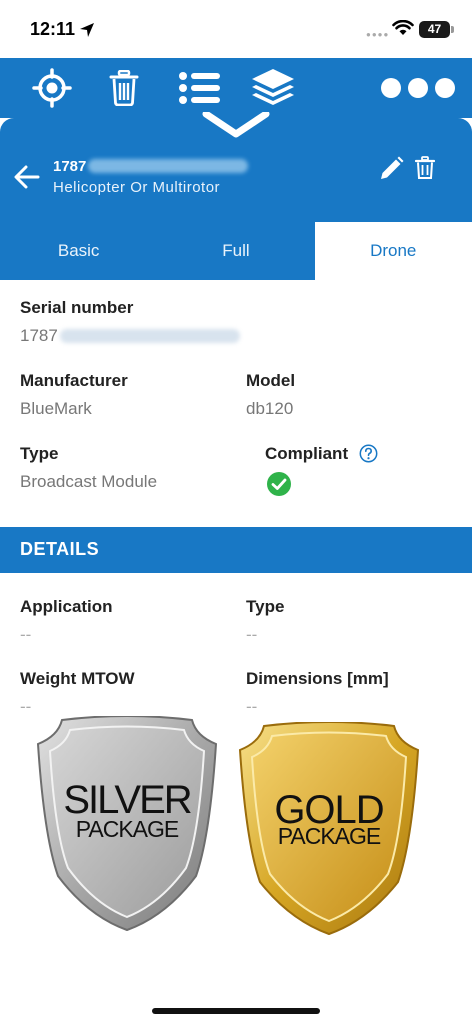  I want to click on silver-package-title: SILVER, so click(127, 800).